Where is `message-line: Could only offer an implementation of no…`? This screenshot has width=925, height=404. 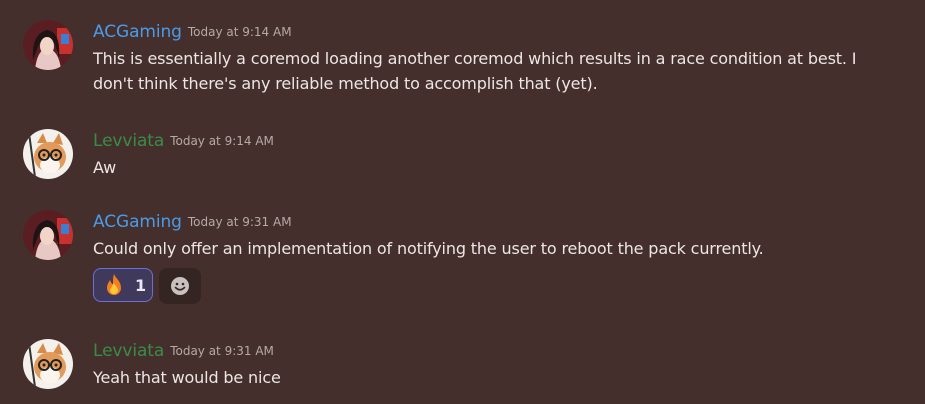
message-line: Could only offer an implementation of no… is located at coordinates (428, 248).